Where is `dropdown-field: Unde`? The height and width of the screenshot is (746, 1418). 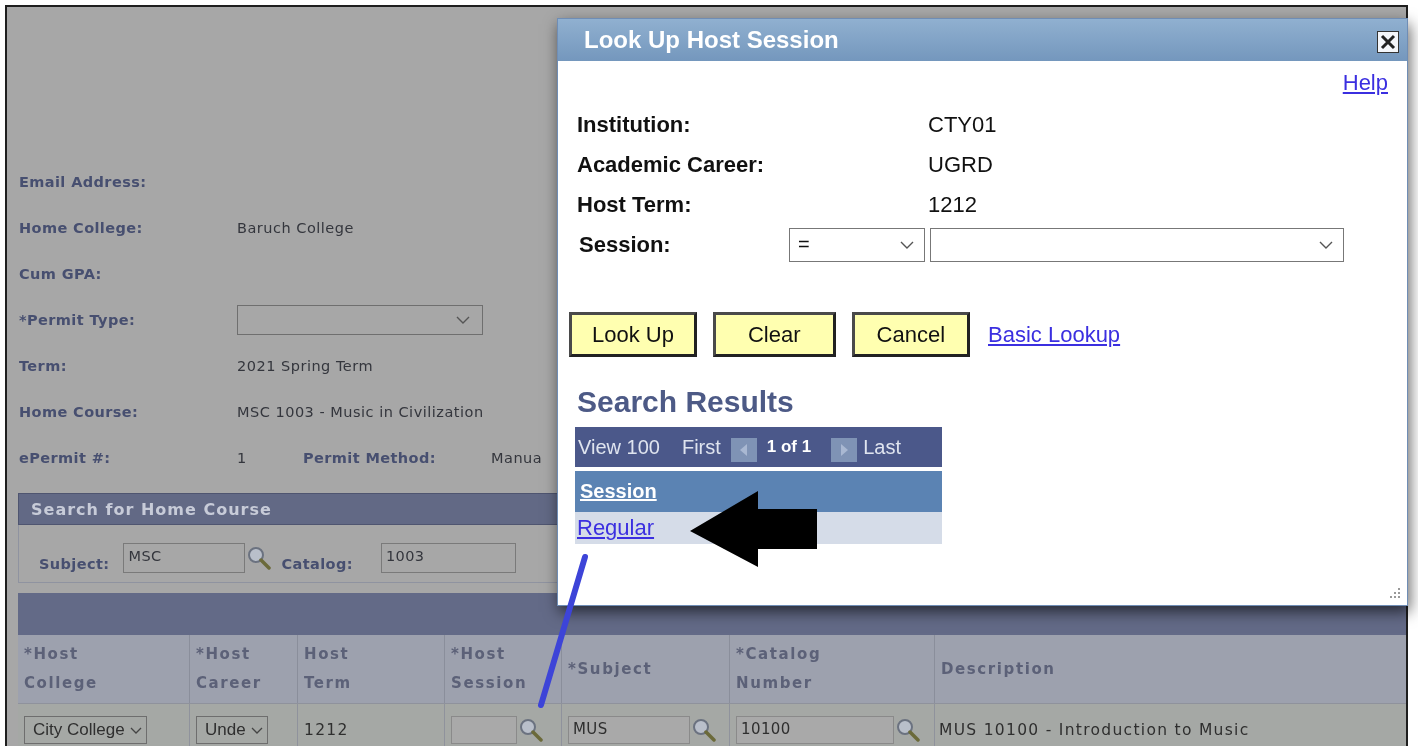
dropdown-field: Unde is located at coordinates (232, 730).